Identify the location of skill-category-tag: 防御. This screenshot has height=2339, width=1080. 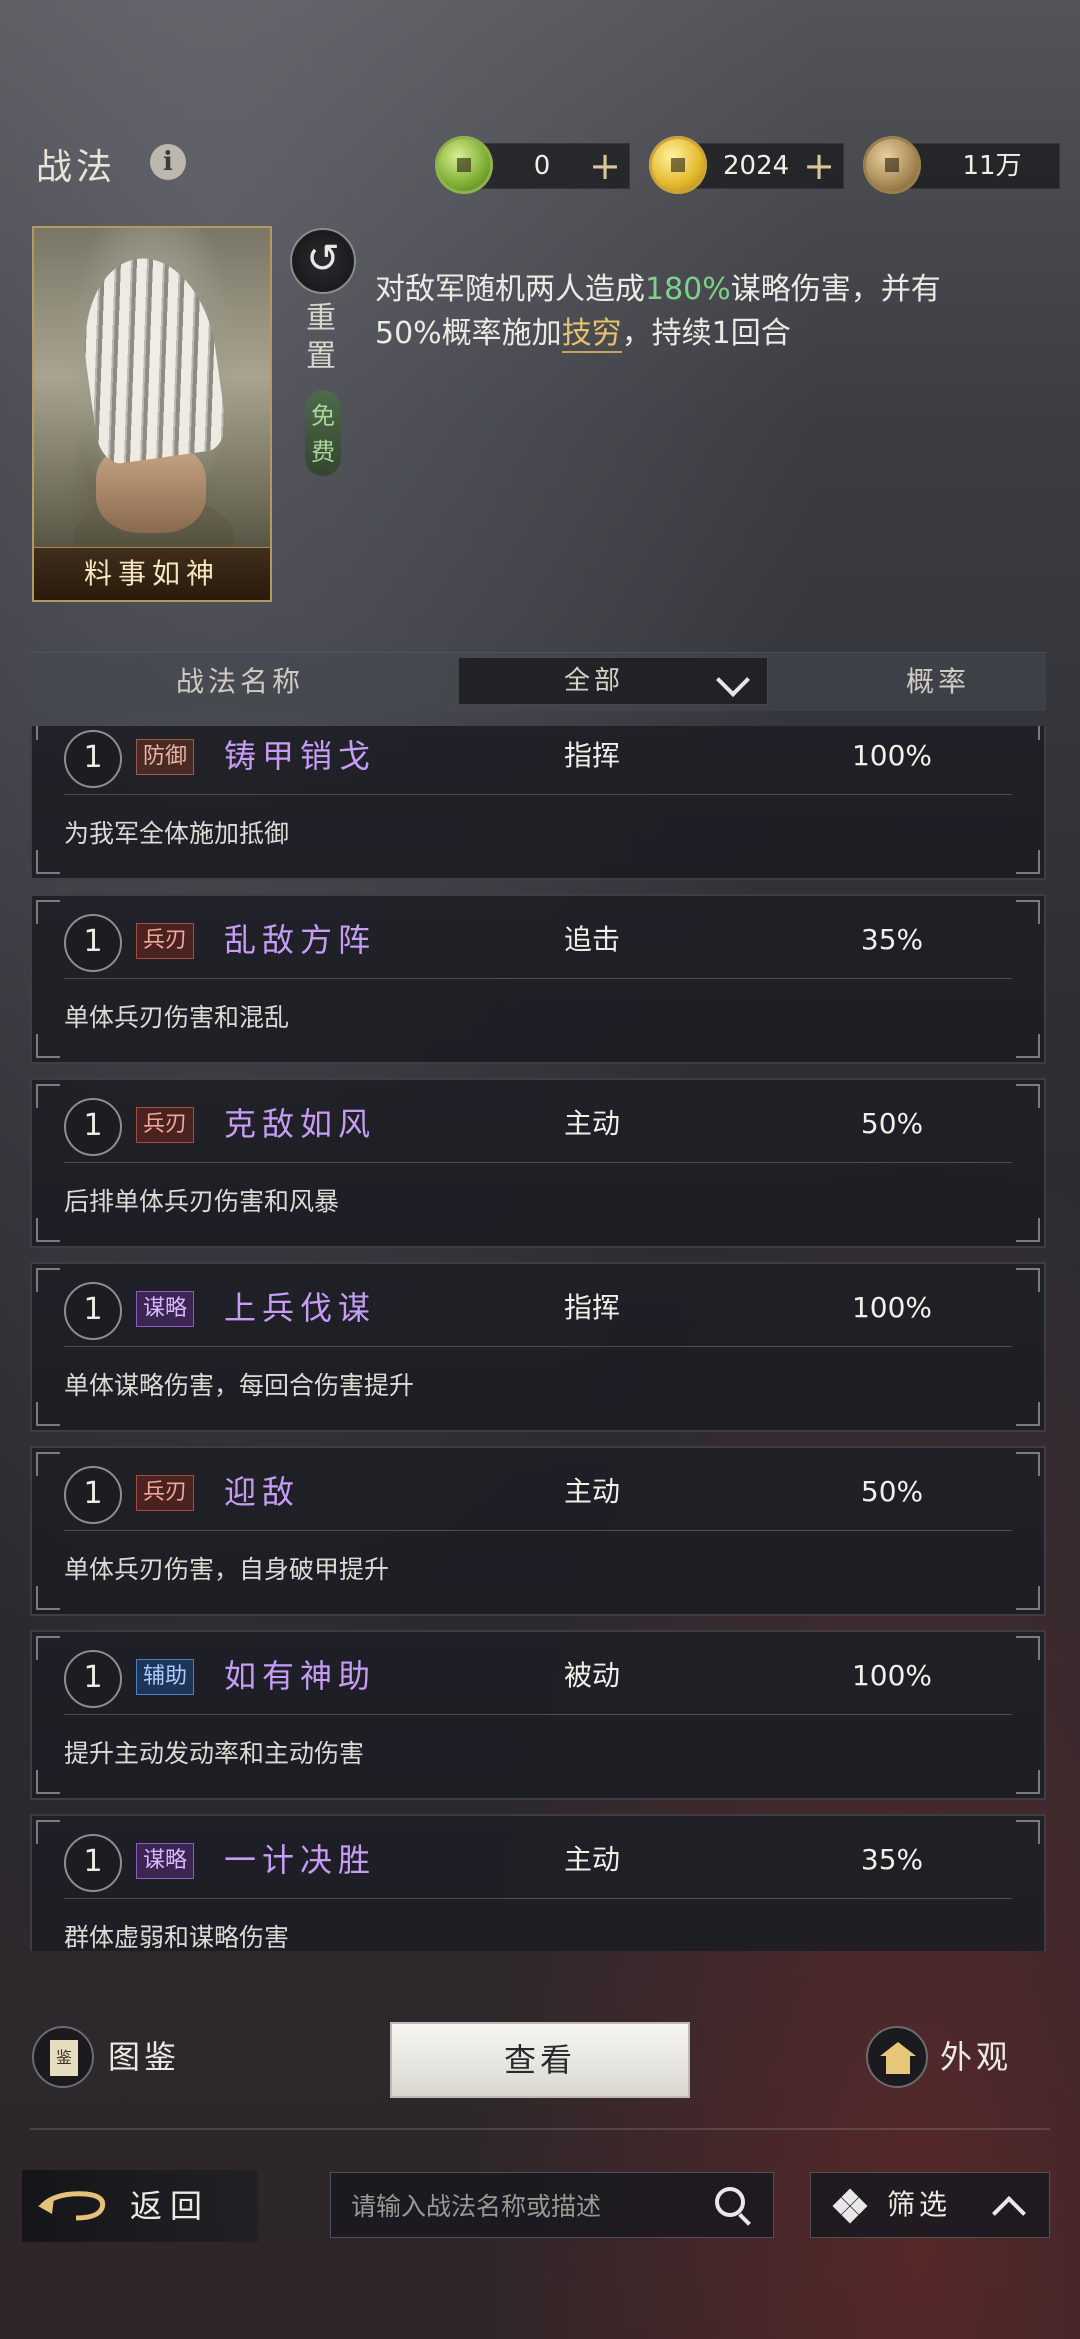
(165, 757).